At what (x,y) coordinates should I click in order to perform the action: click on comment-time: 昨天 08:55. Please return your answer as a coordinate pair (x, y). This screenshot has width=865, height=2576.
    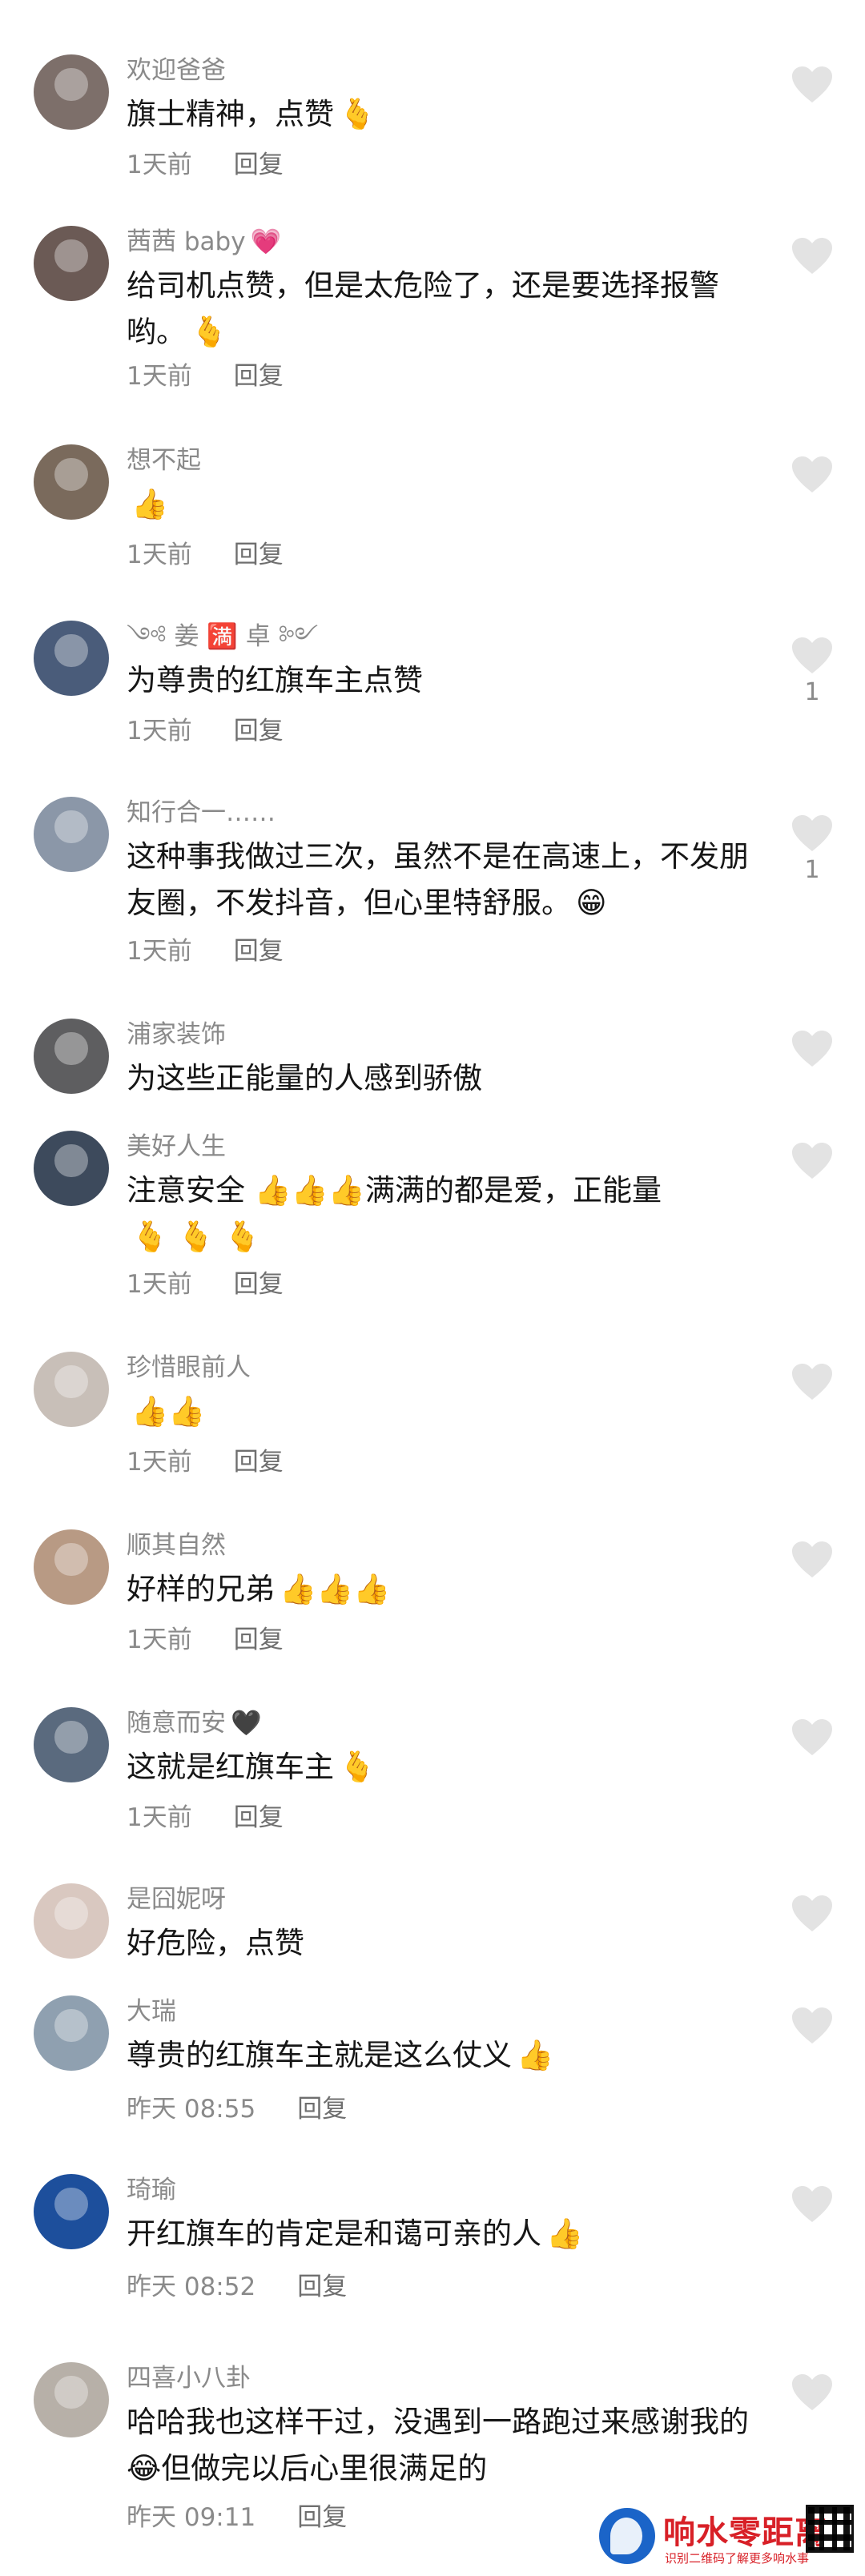
    Looking at the image, I should click on (191, 2109).